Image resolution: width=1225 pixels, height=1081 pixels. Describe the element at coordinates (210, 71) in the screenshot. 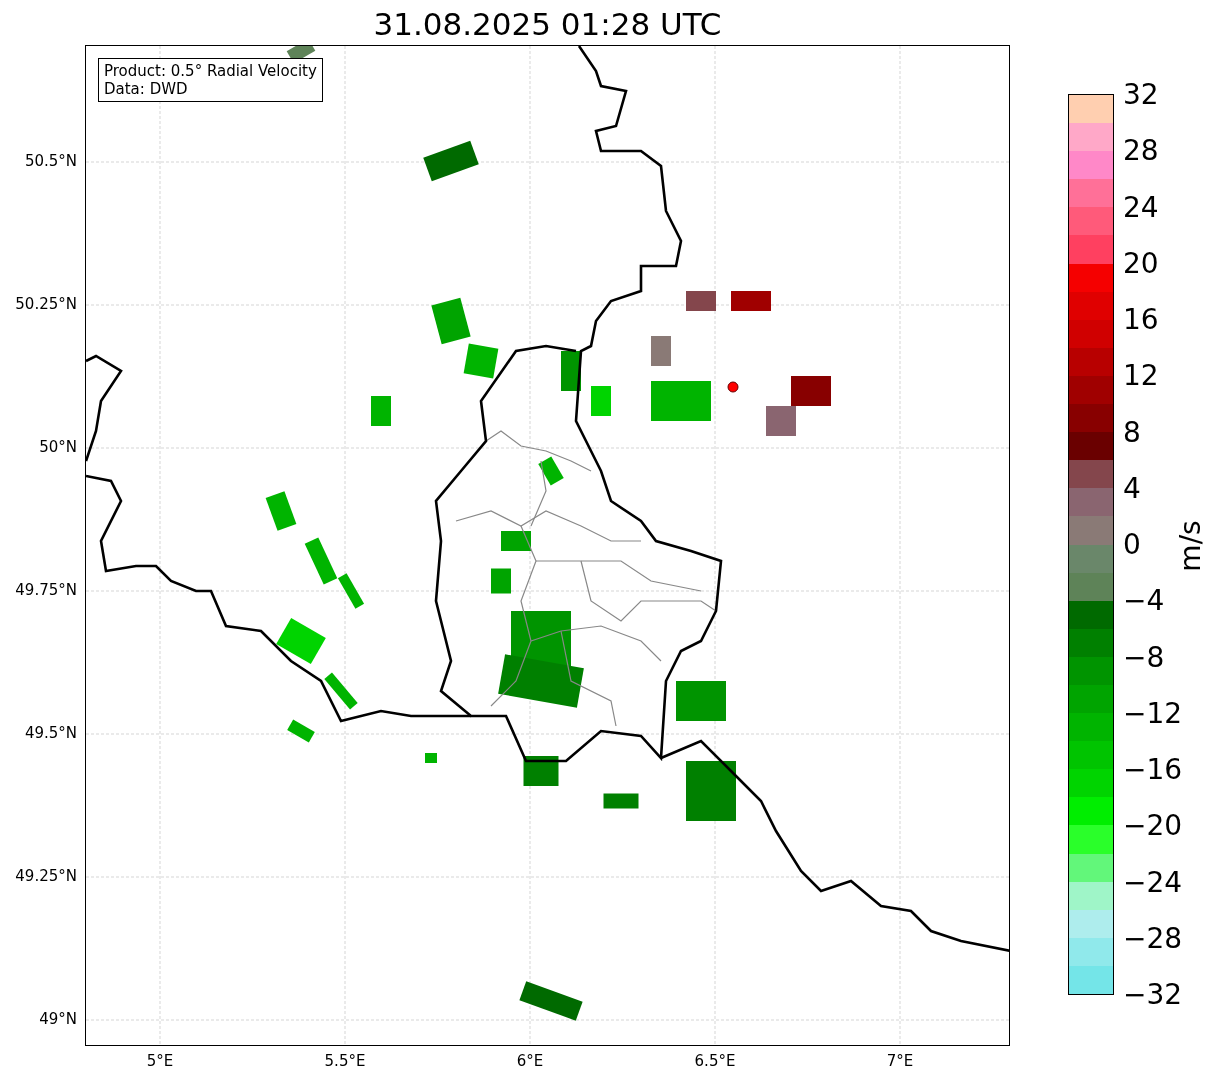

I see `legend-text: Product: 0.5° Radial Velocity` at that location.